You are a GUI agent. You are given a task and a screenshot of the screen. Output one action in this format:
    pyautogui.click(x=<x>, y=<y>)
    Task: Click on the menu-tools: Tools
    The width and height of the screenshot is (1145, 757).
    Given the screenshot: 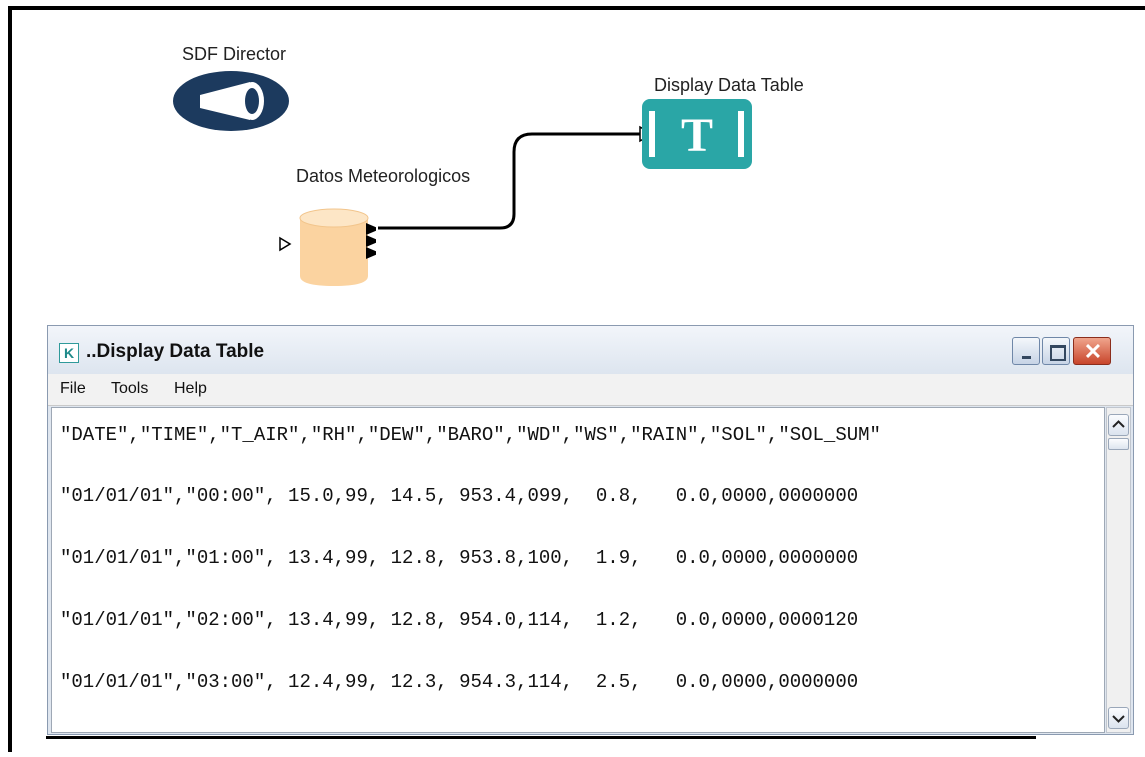 What is the action you would take?
    pyautogui.click(x=129, y=389)
    